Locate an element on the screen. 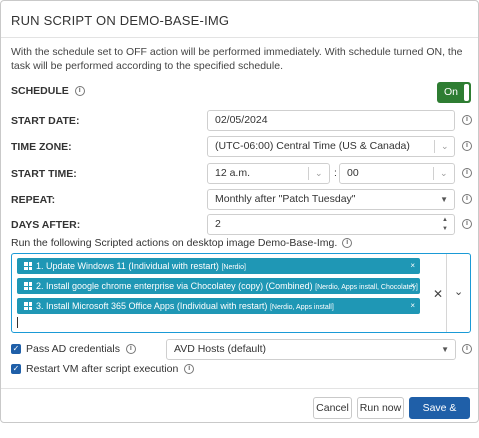  repeat-value: Monthly after "Patch Tuesday" is located at coordinates (285, 199).